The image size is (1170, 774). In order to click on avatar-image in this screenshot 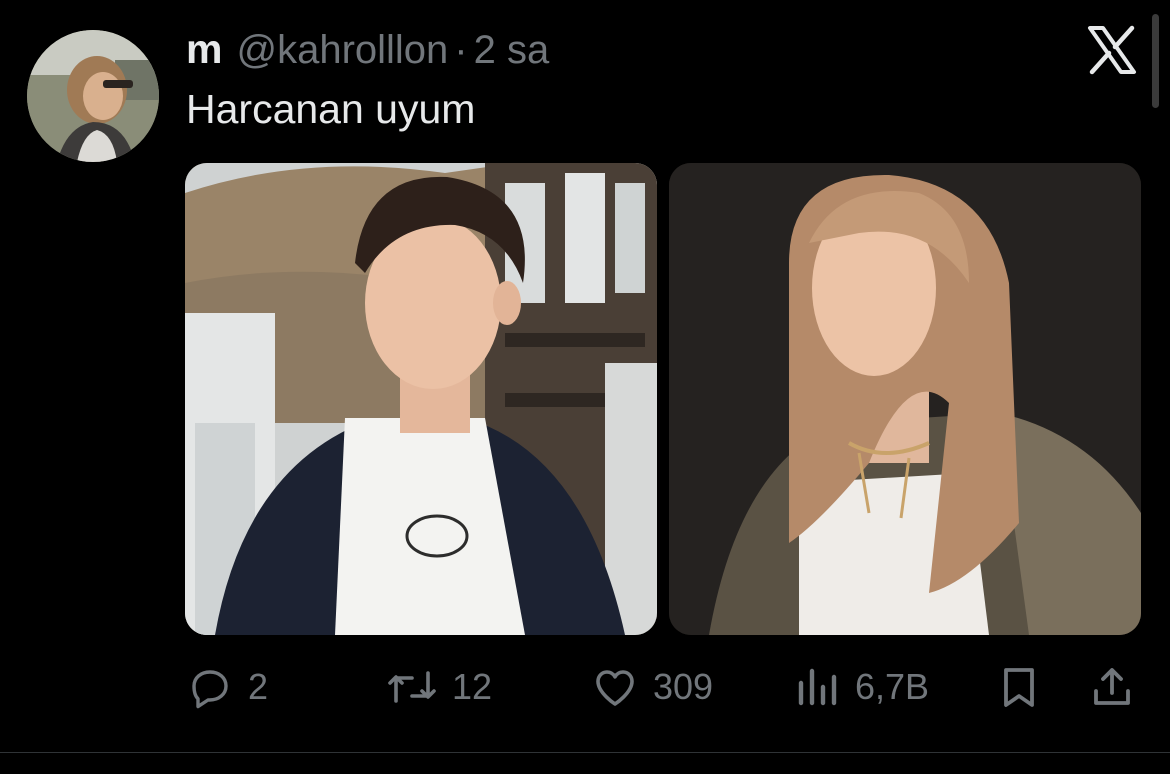, I will do `click(93, 96)`.